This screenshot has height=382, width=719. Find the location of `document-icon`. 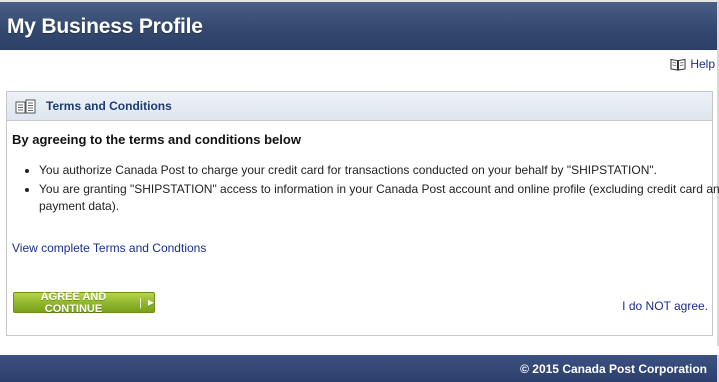

document-icon is located at coordinates (26, 106).